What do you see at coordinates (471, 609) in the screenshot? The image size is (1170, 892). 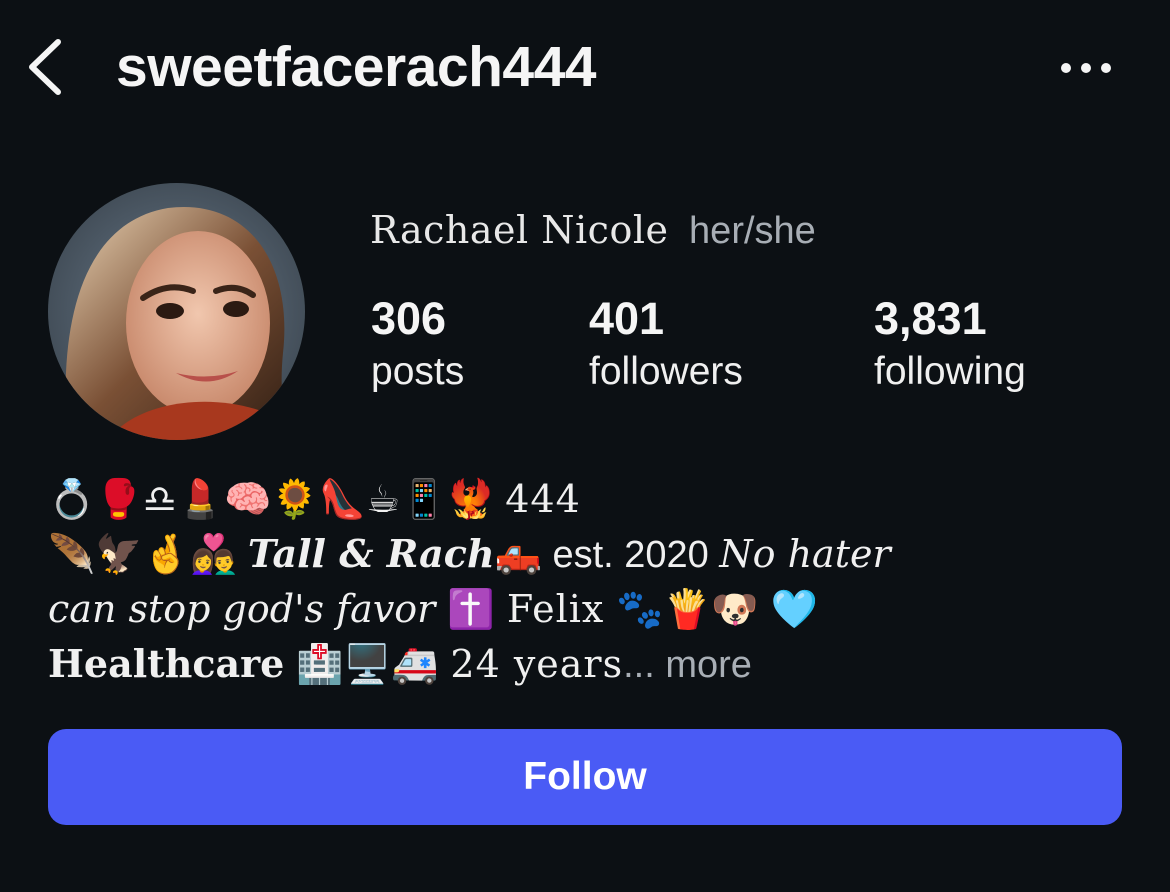 I see `cross-emoji: ✝️` at bounding box center [471, 609].